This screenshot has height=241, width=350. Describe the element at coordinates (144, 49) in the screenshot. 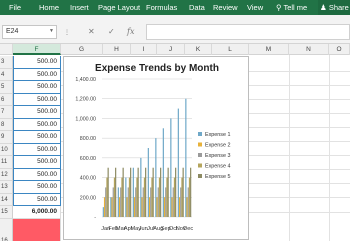

I see `column-header-i: I` at that location.